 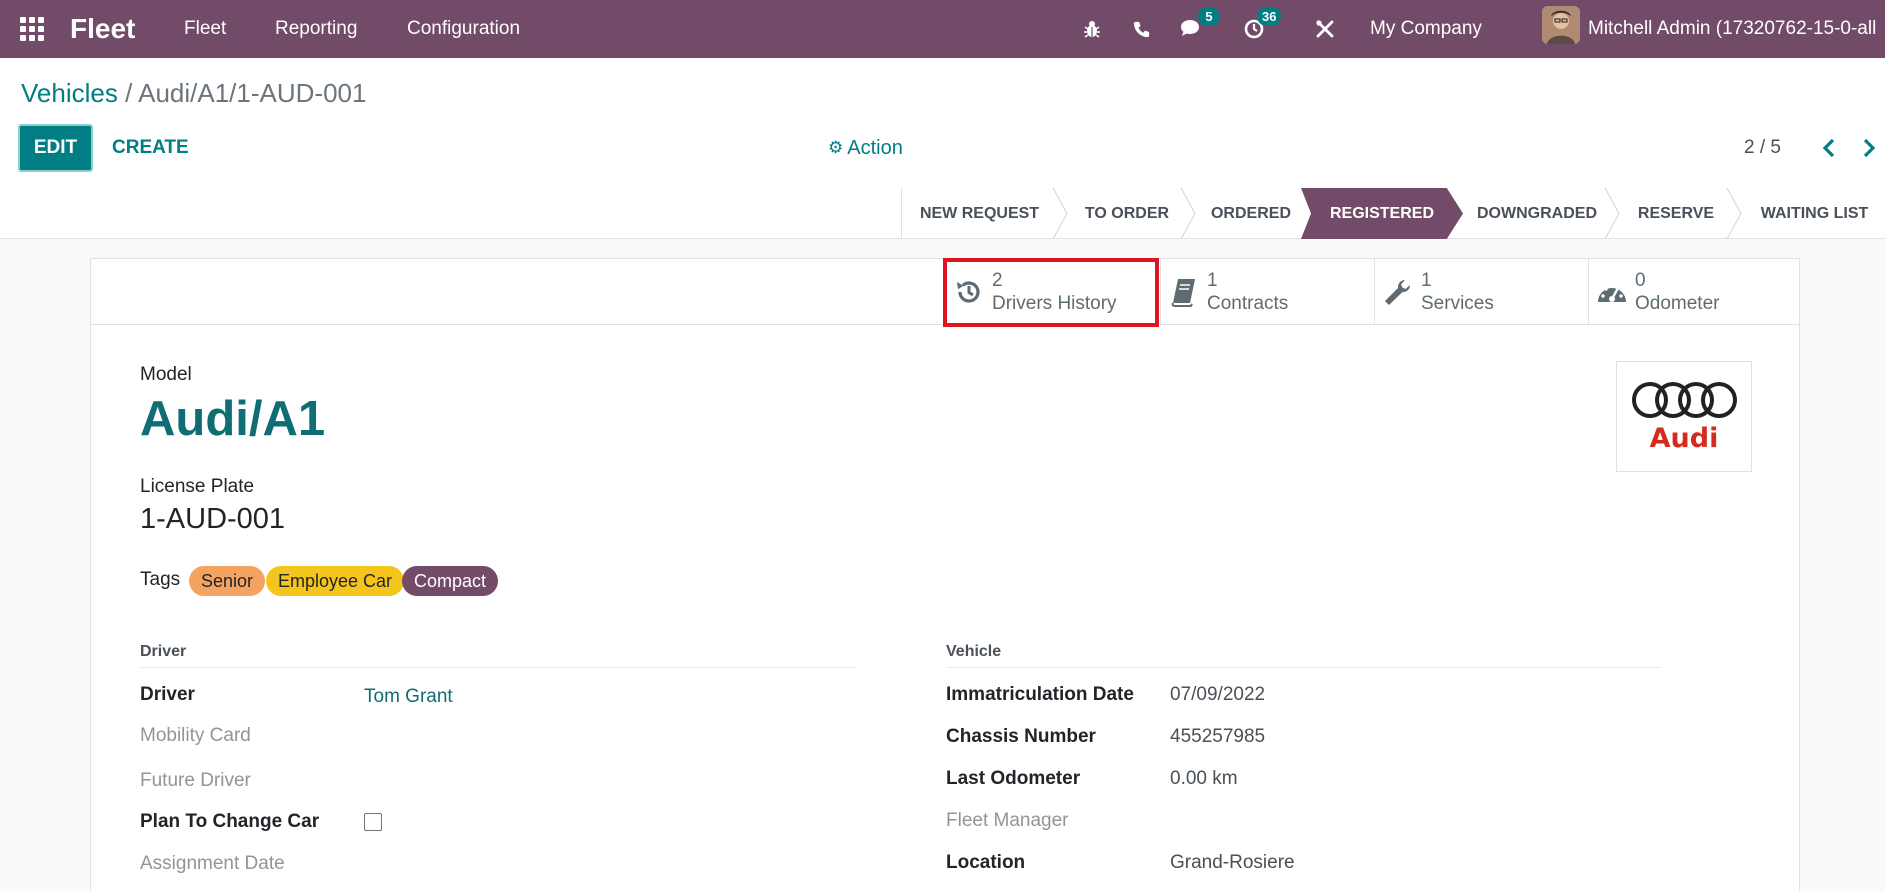 What do you see at coordinates (205, 29) in the screenshot?
I see `menu-fleet: Fleet` at bounding box center [205, 29].